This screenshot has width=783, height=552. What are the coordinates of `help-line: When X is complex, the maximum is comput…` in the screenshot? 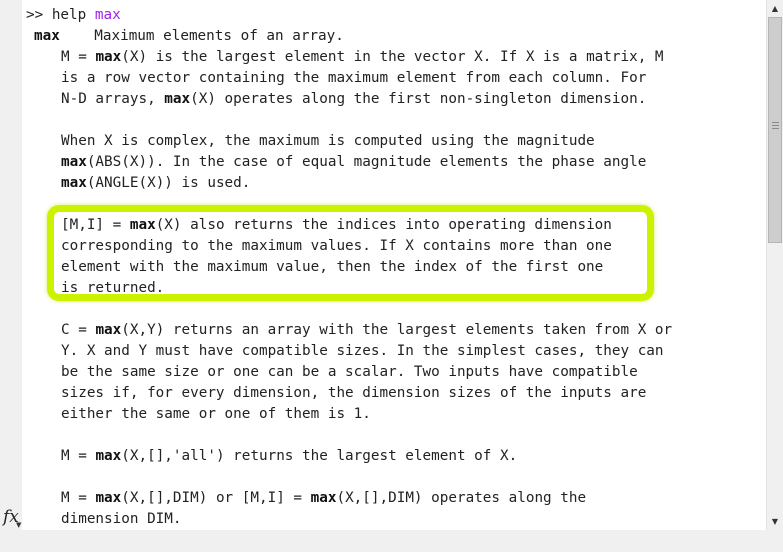 It's located at (328, 141).